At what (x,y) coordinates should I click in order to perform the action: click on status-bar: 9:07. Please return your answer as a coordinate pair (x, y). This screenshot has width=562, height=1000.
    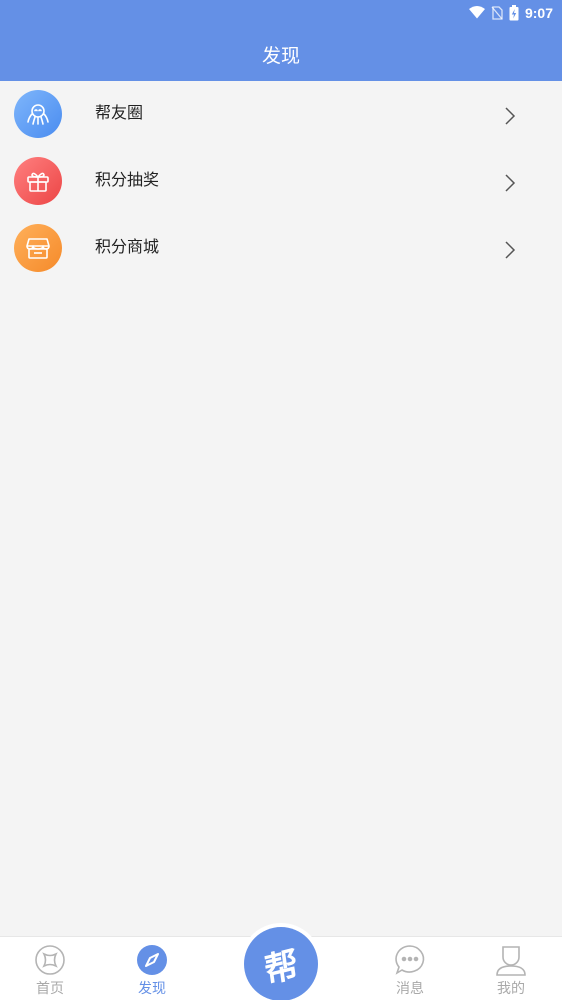
    Looking at the image, I should click on (281, 12).